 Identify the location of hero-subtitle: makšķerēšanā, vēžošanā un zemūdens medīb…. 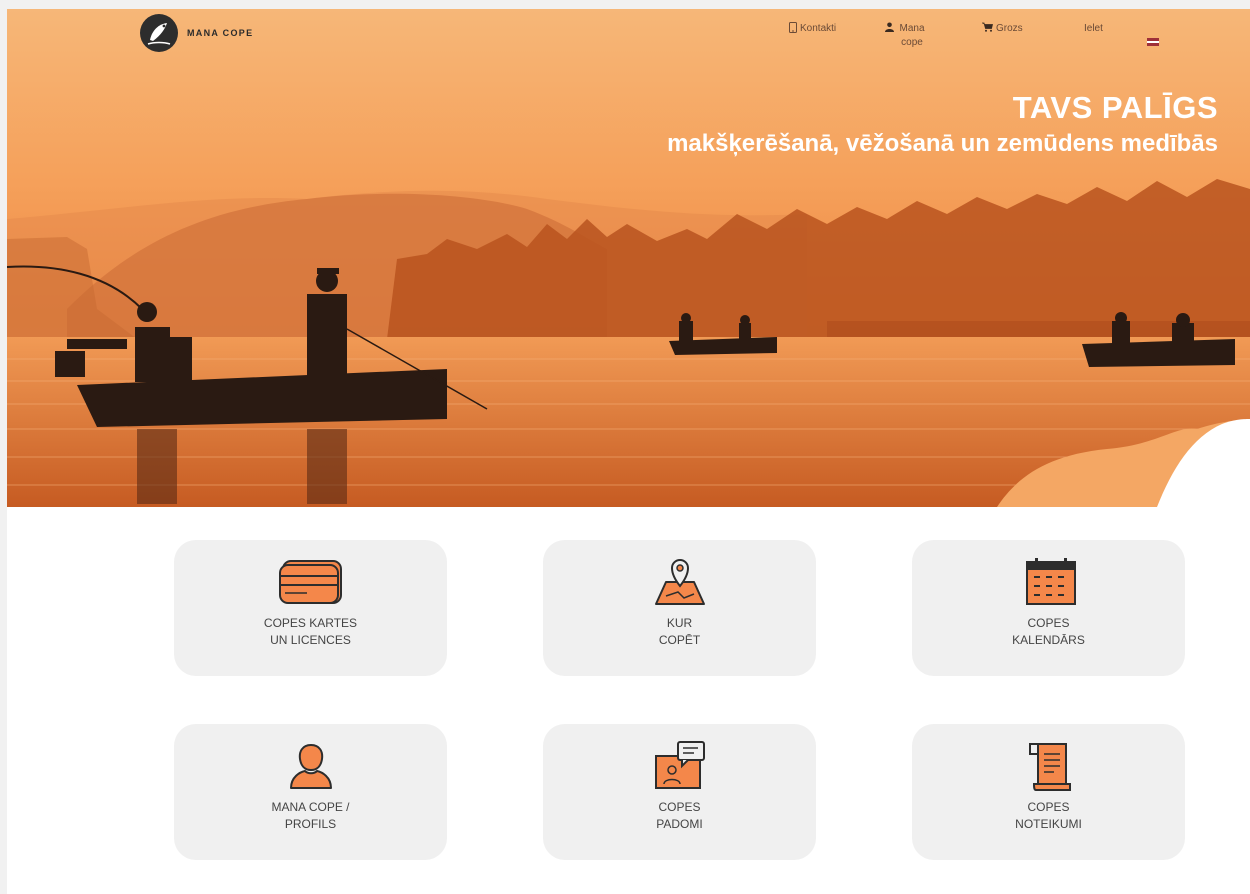
(942, 143).